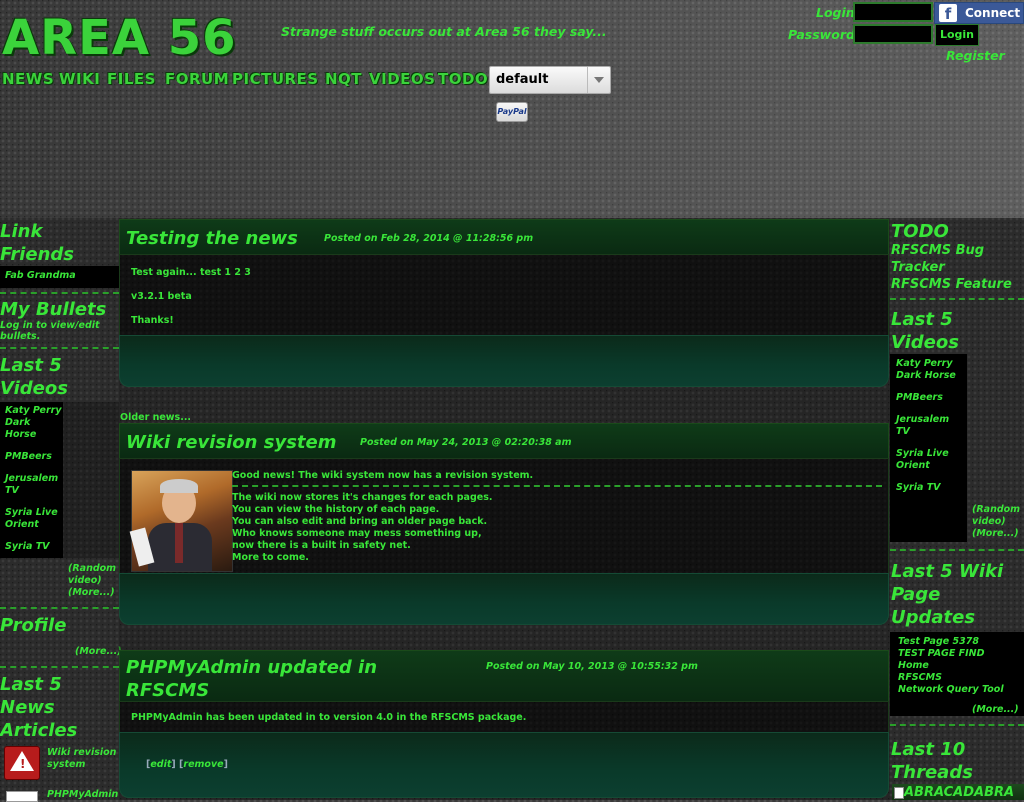 This screenshot has width=1024, height=802. Describe the element at coordinates (938, 642) in the screenshot. I see `wiki-update-link: Test Page 5378` at that location.